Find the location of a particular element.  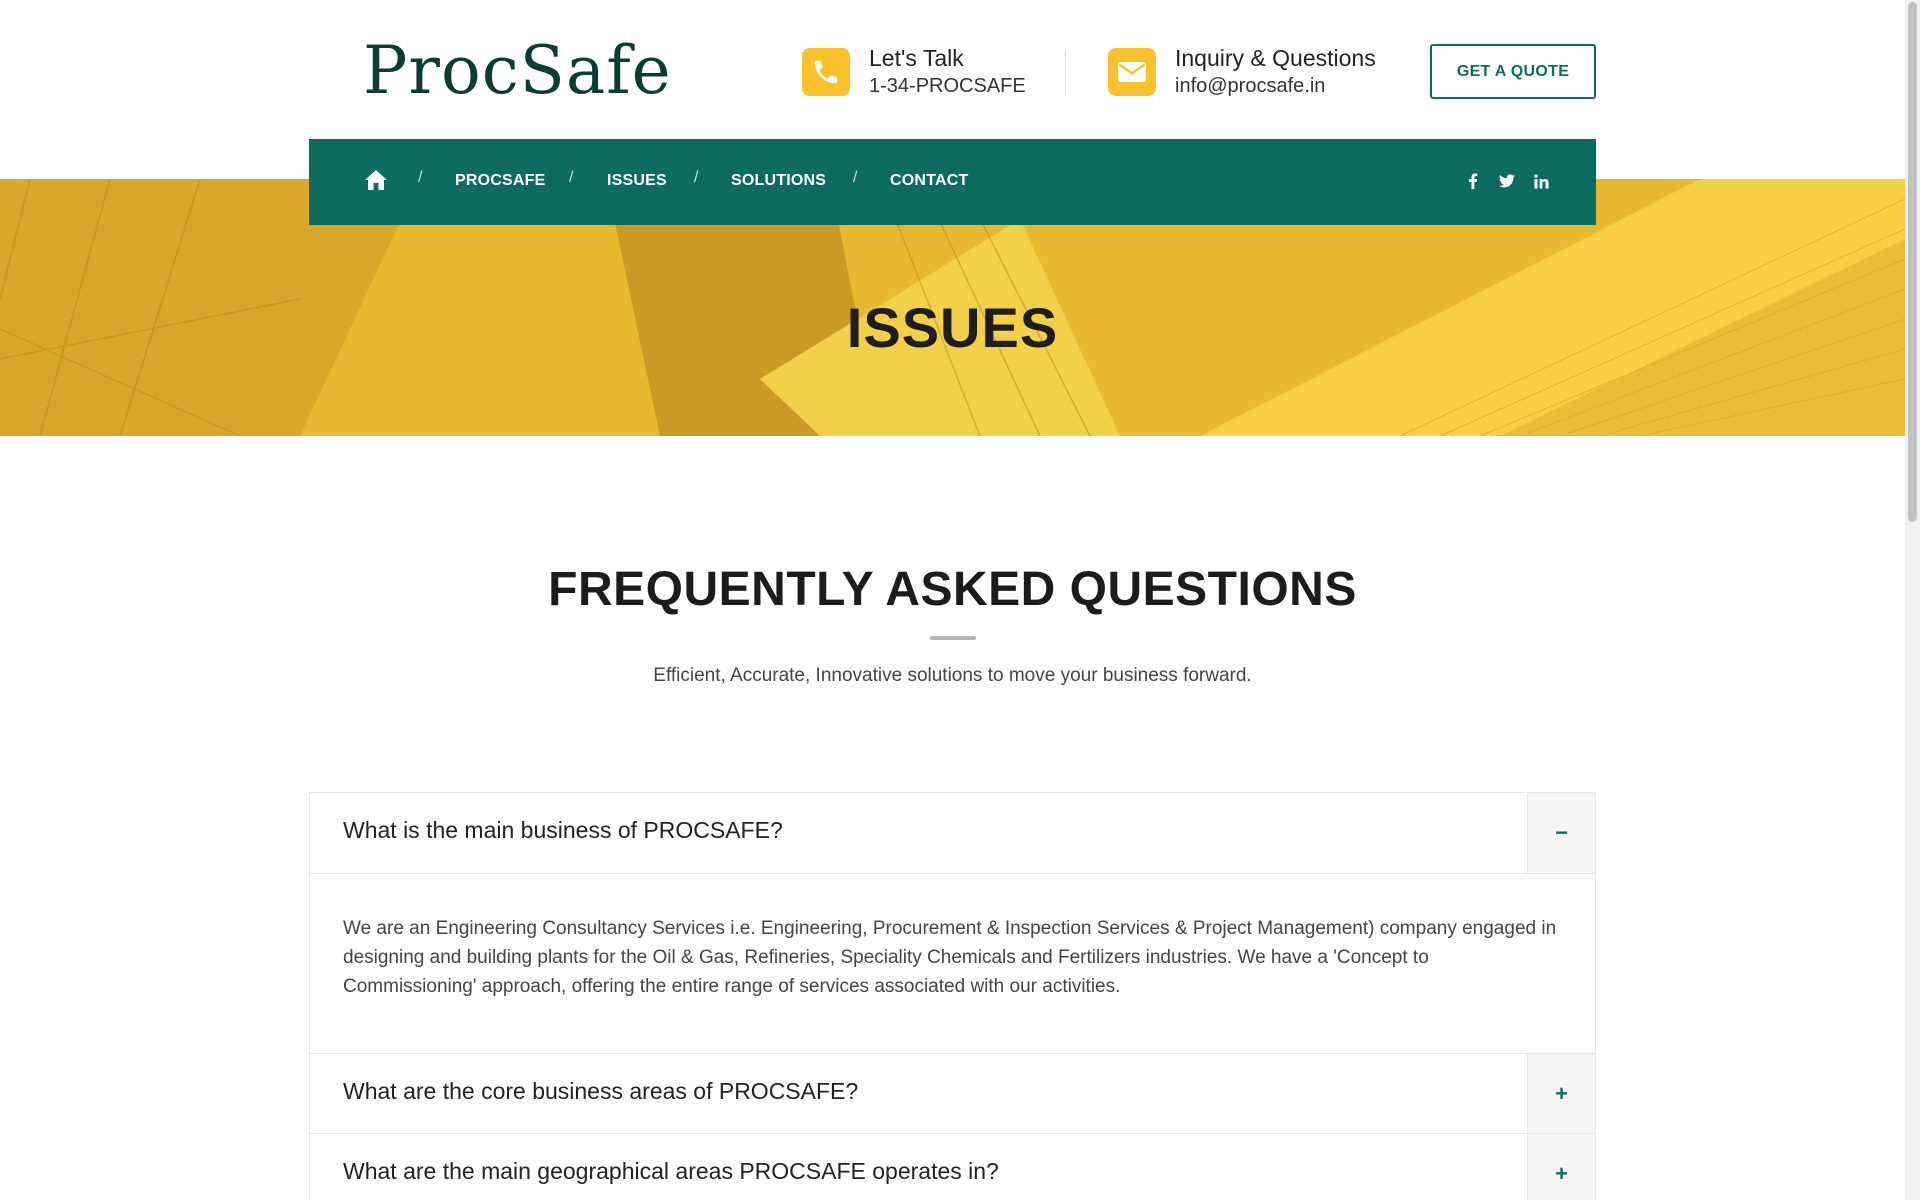

faq-question-header: What is the main business of PROCSAFE? − is located at coordinates (952, 833).